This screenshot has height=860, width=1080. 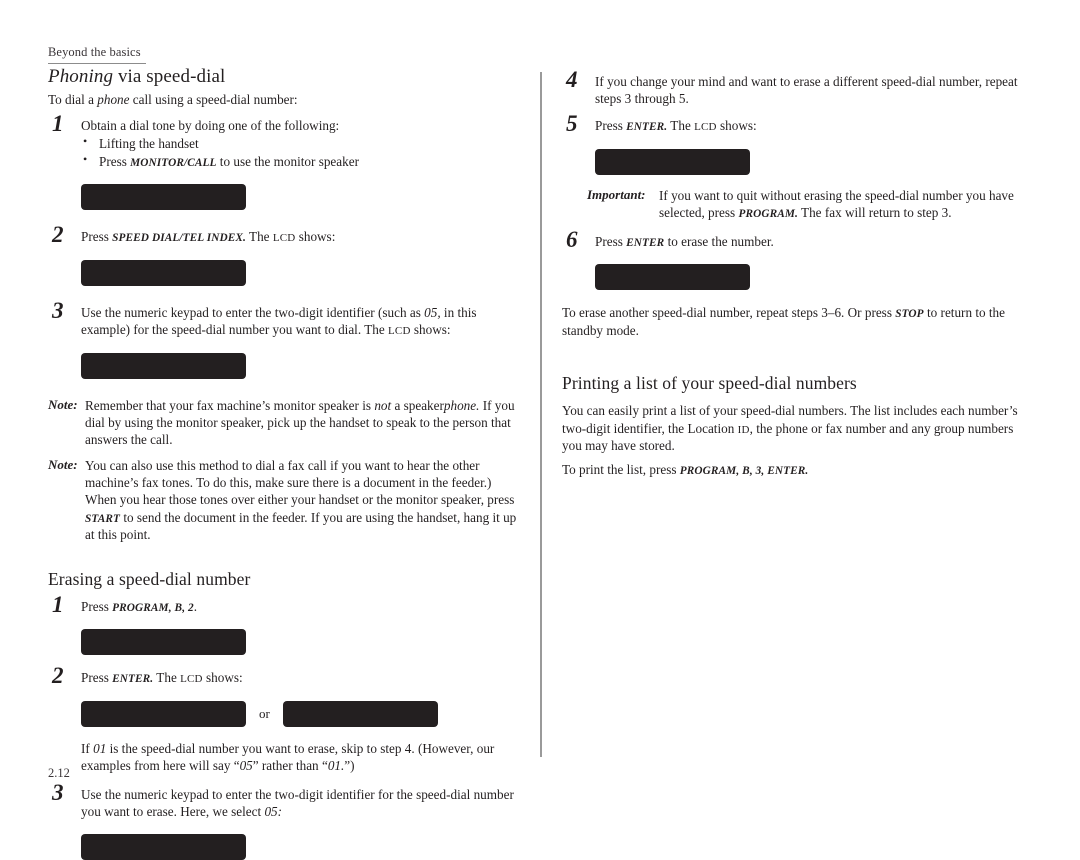 What do you see at coordinates (283, 77) in the screenshot?
I see `section-heading-phoning: Phoning via speed-dial` at bounding box center [283, 77].